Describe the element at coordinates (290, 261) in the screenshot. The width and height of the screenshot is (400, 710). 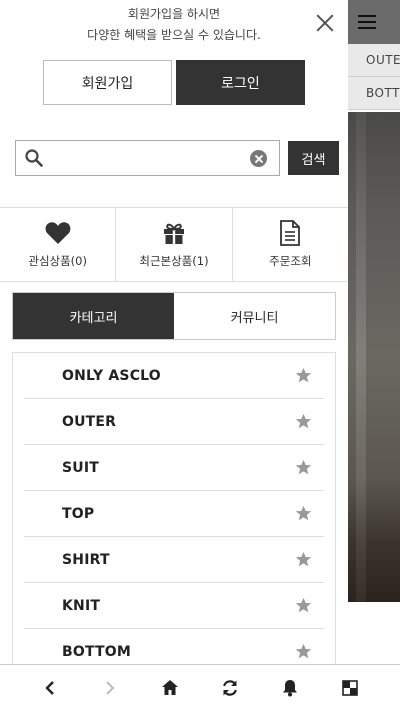
I see `order-lookup-label: 주문조회` at that location.